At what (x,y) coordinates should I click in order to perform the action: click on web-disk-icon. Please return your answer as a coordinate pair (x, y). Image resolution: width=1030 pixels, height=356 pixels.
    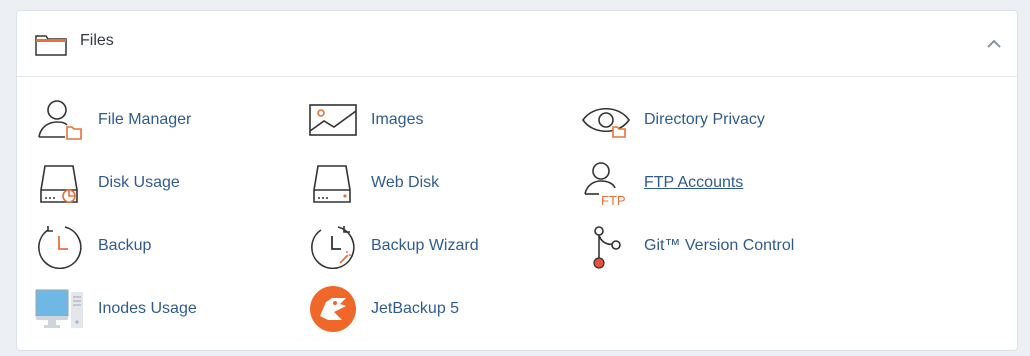
    Looking at the image, I should click on (332, 184).